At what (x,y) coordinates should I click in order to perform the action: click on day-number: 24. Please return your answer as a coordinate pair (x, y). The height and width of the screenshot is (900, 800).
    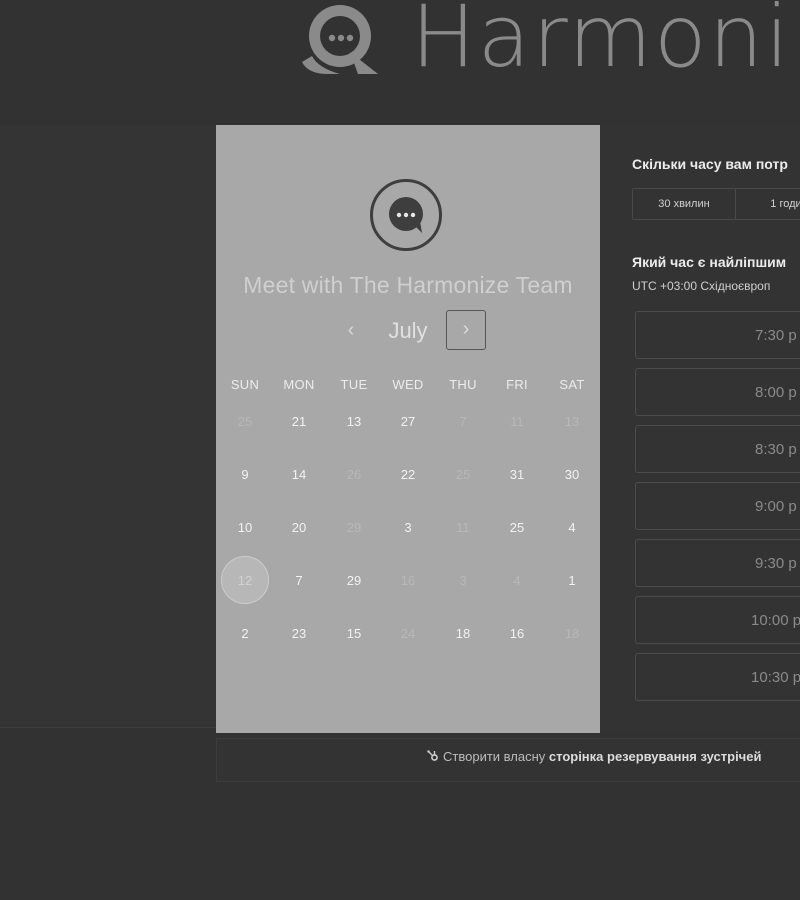
    Looking at the image, I should click on (408, 633).